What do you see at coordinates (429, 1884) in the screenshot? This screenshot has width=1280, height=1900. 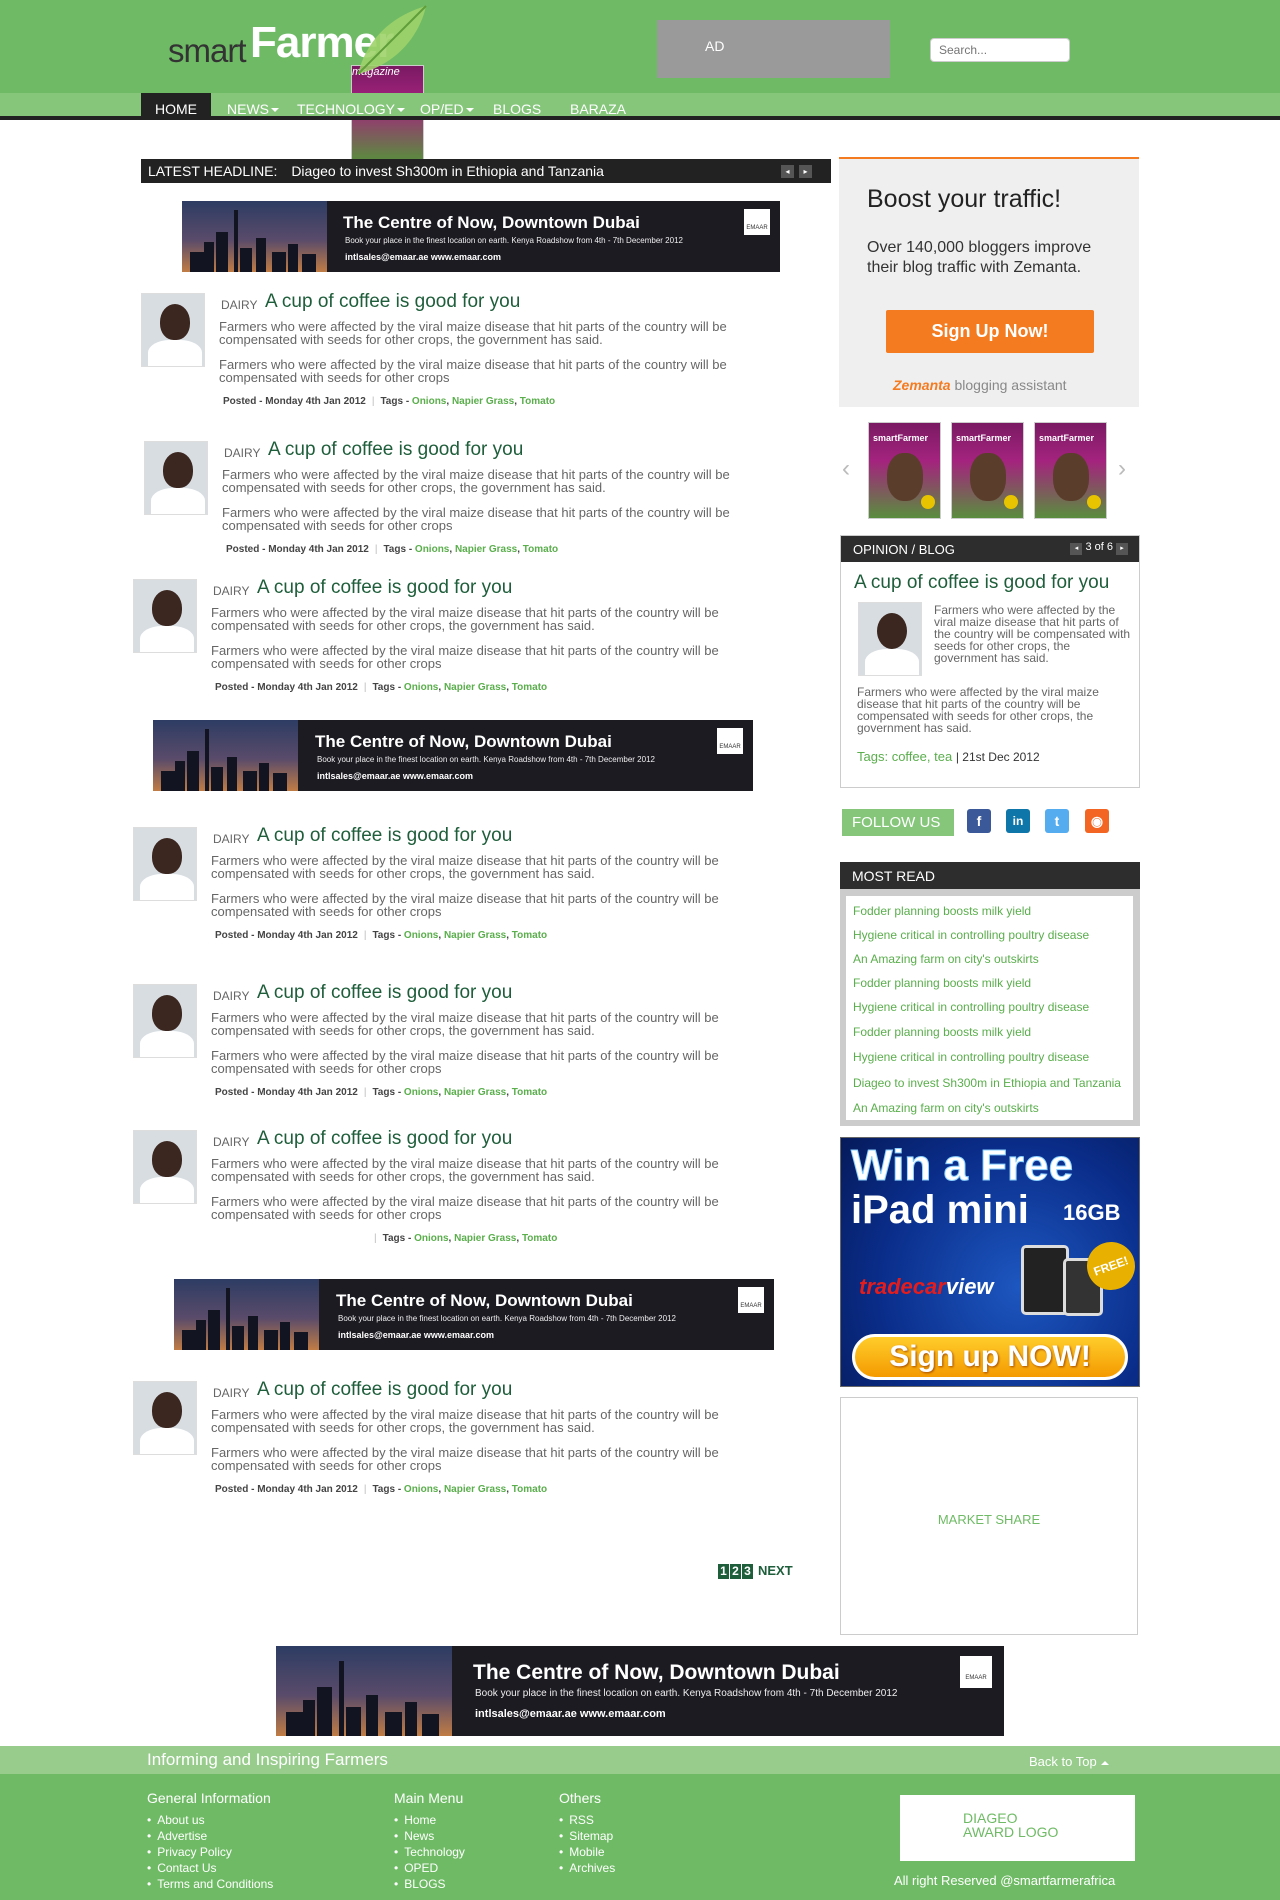 I see `footer-link: BLOGS` at bounding box center [429, 1884].